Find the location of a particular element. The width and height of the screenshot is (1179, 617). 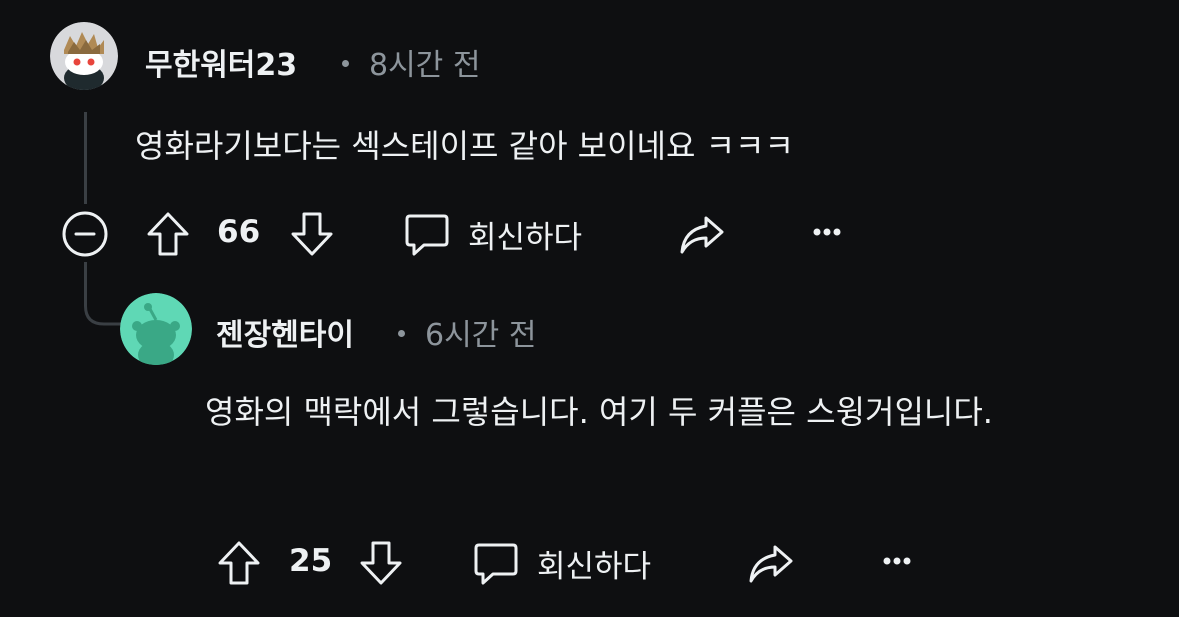

collapse-button is located at coordinates (85, 234).